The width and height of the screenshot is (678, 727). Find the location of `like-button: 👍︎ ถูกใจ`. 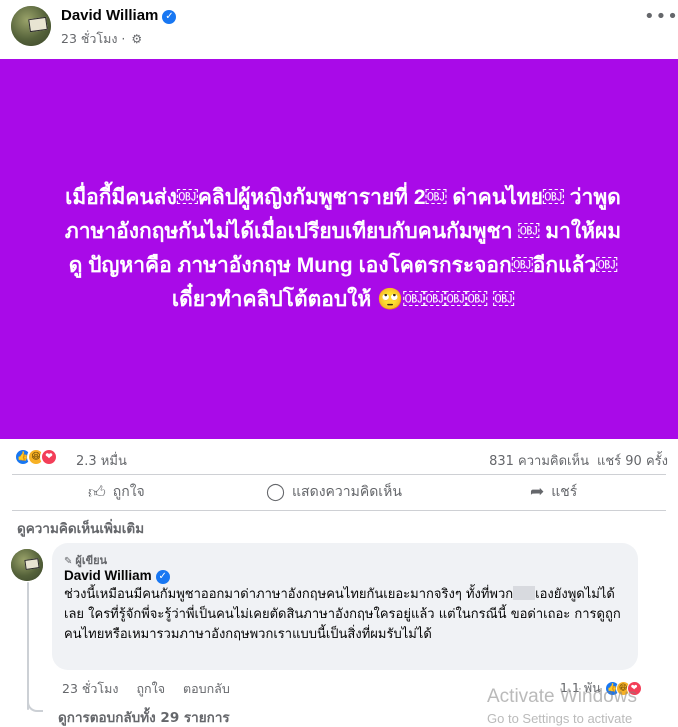

like-button: 👍︎ ถูกใจ is located at coordinates (116, 492).